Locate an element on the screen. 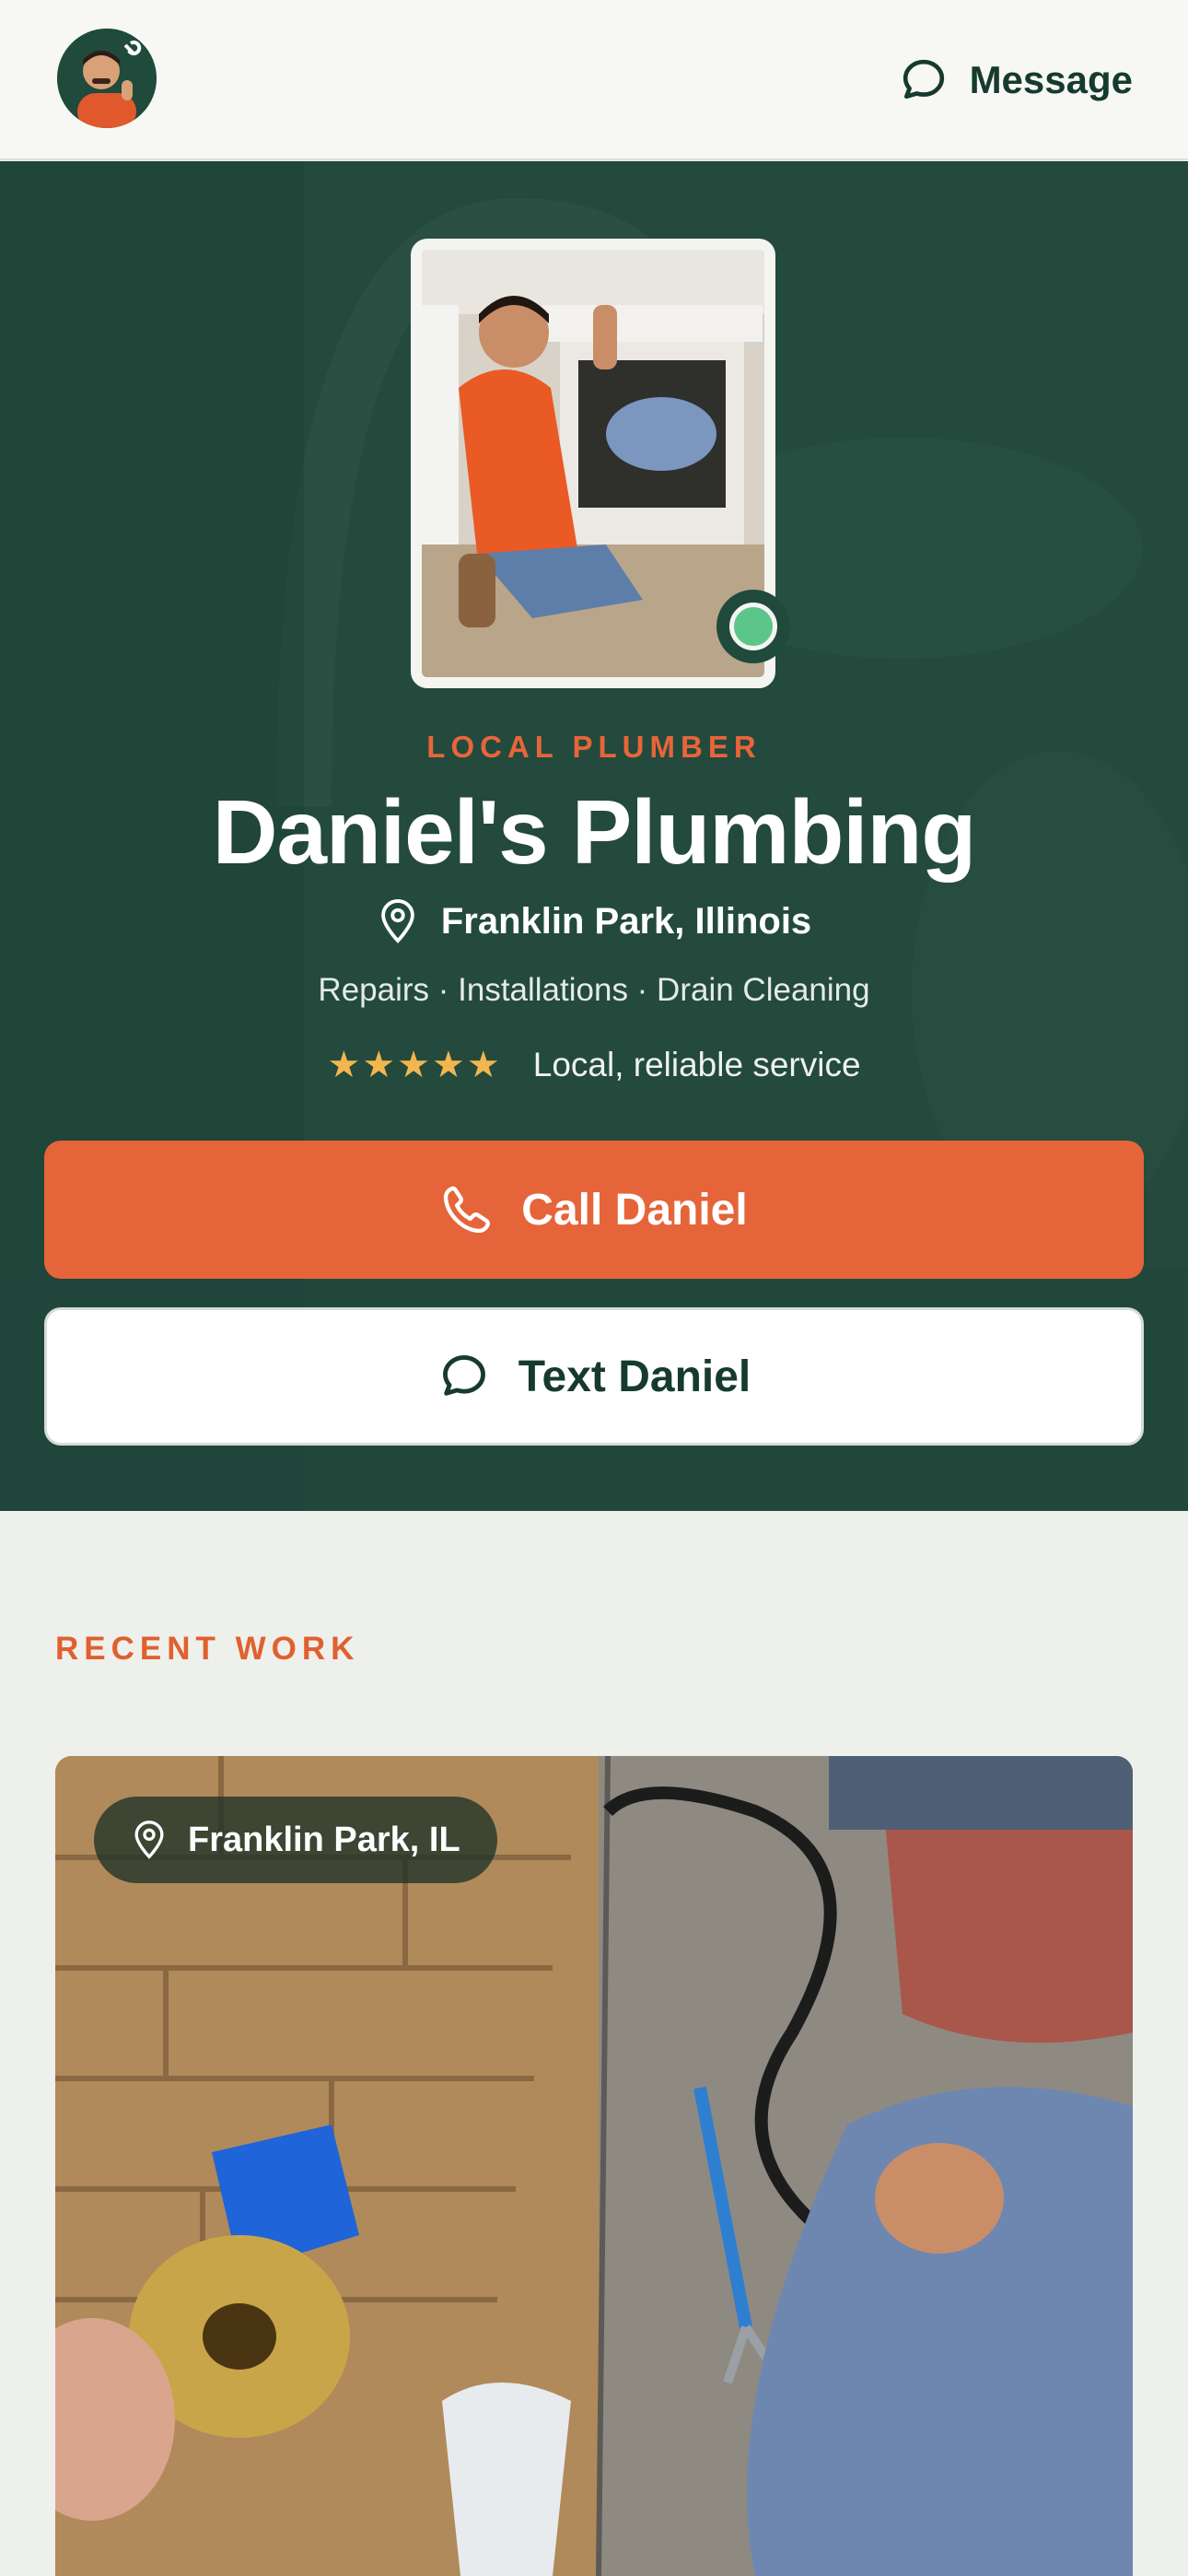  recent-work-heading: RECENT WORK is located at coordinates (207, 1649).